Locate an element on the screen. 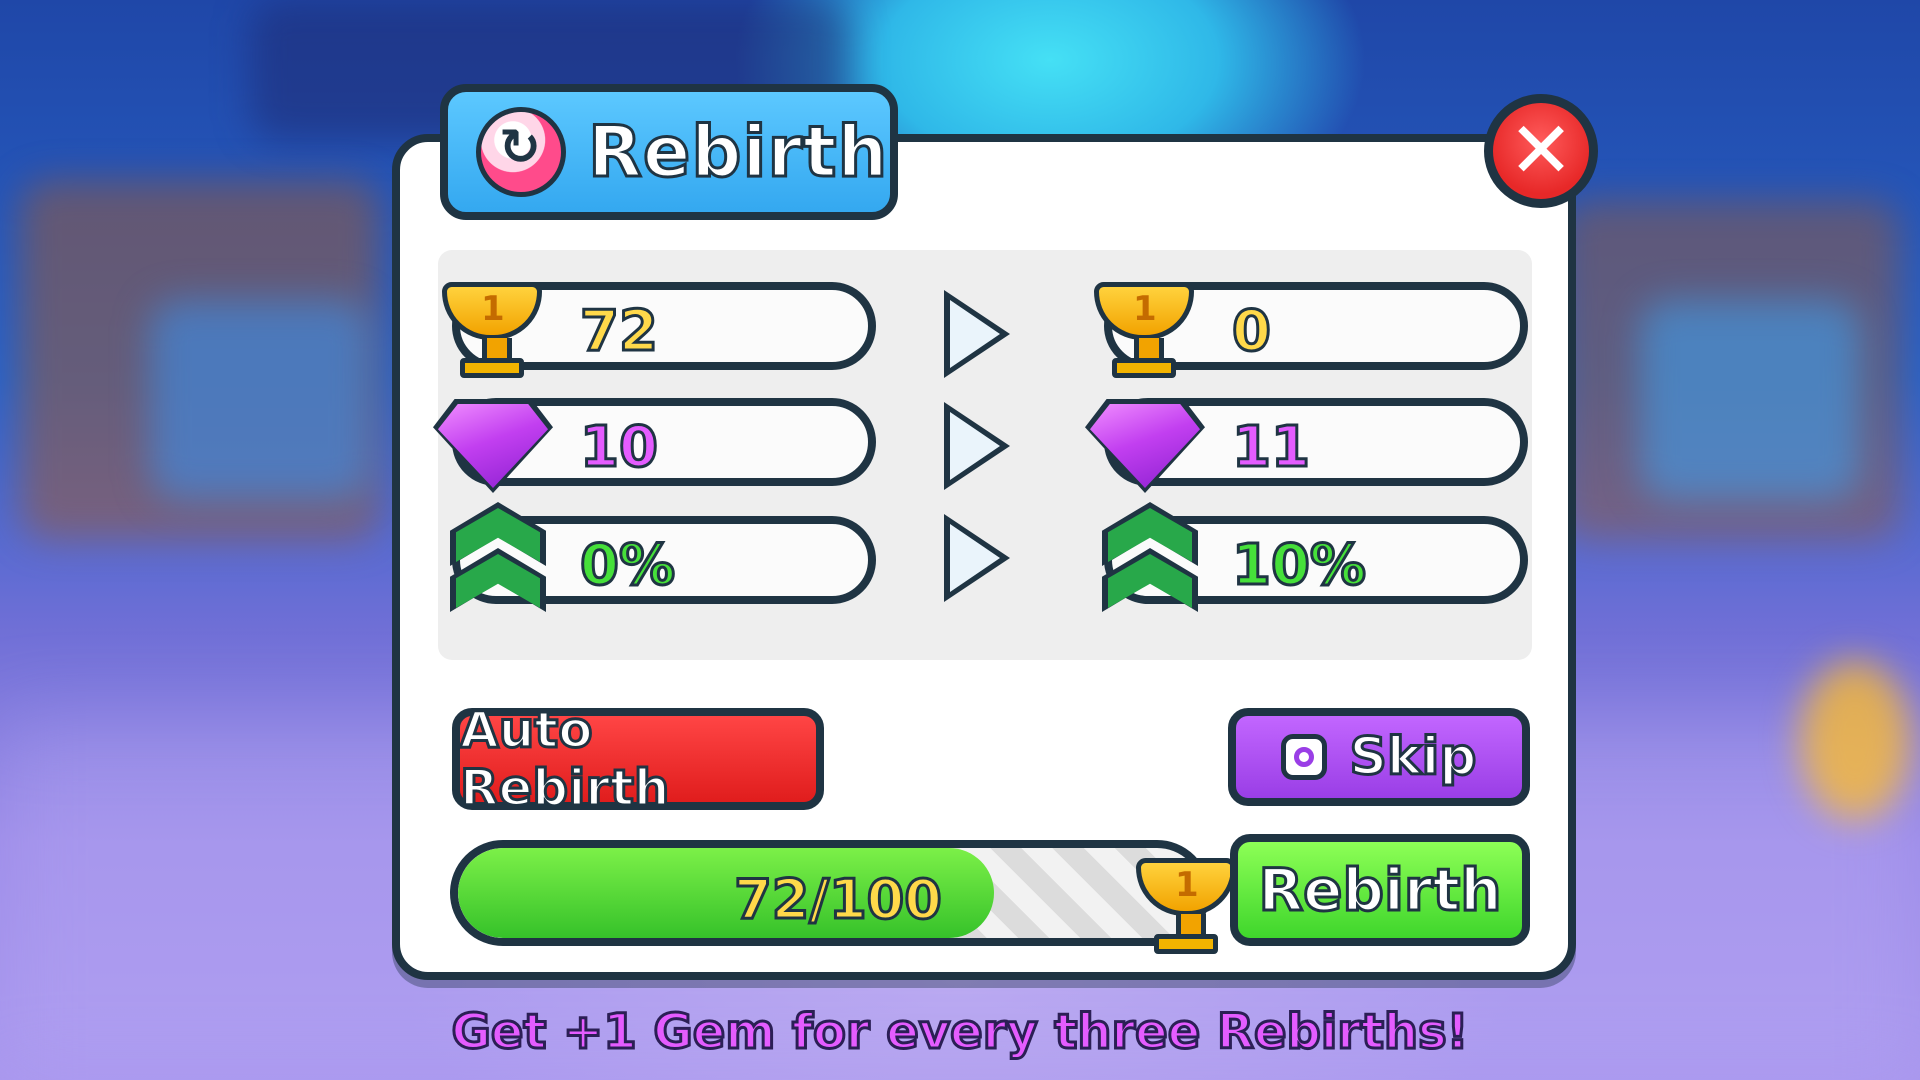 This screenshot has width=1920, height=1080. stat-value: 11 is located at coordinates (1271, 447).